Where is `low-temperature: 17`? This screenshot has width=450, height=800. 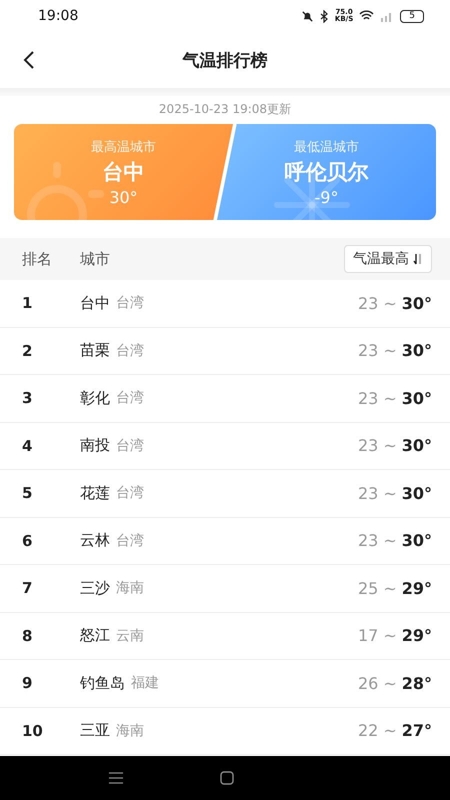
low-temperature: 17 is located at coordinates (368, 636).